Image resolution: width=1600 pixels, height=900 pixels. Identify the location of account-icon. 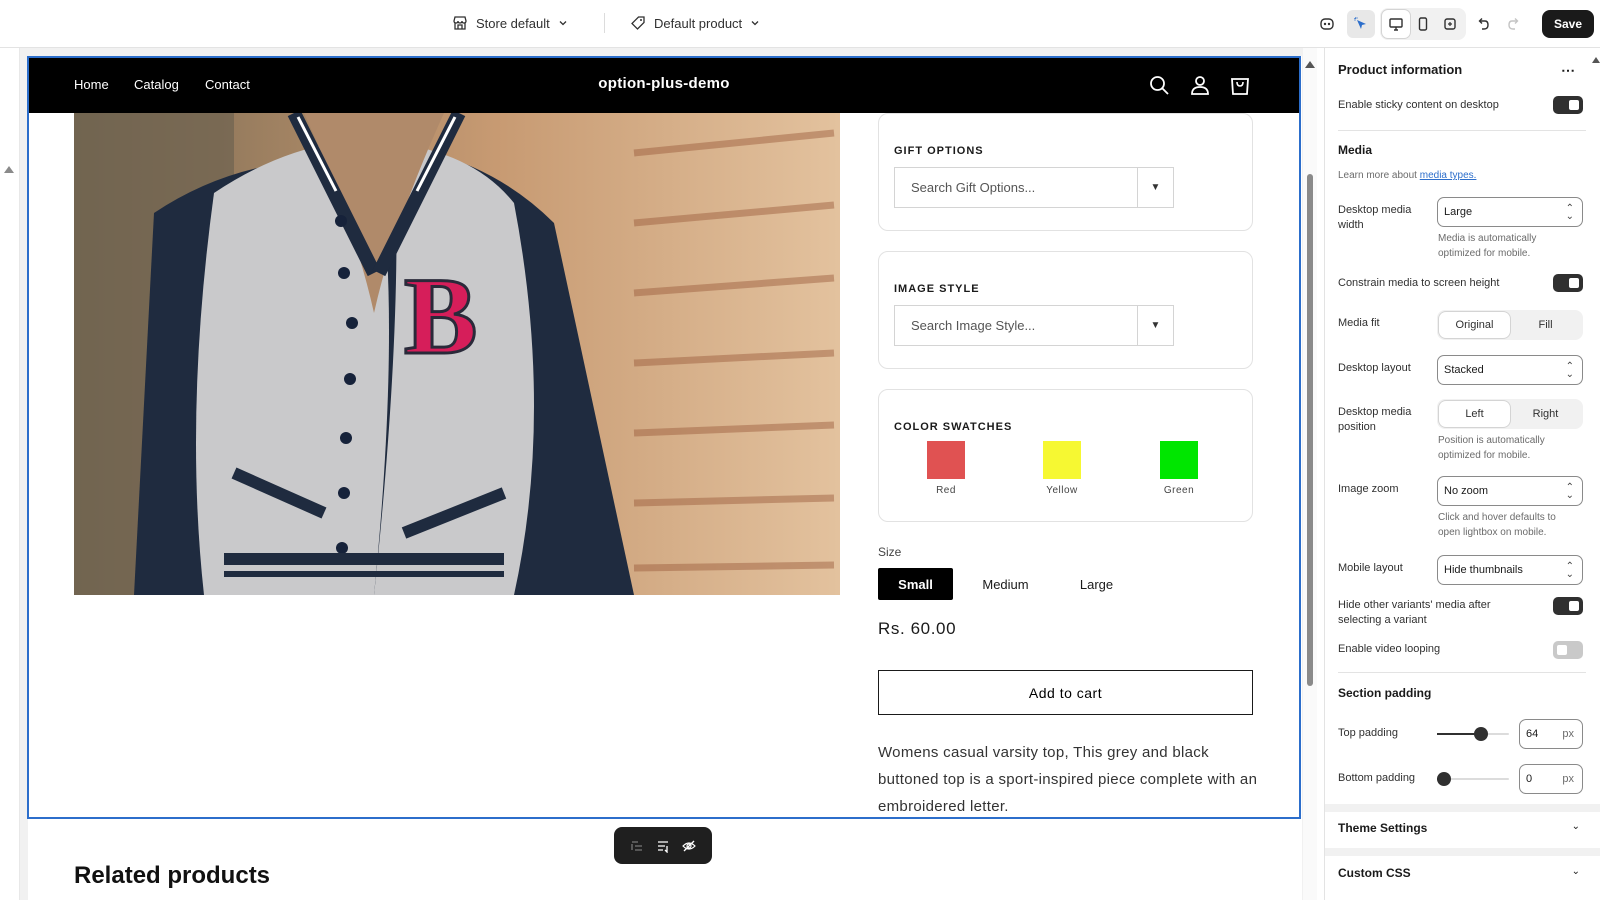
(1200, 85).